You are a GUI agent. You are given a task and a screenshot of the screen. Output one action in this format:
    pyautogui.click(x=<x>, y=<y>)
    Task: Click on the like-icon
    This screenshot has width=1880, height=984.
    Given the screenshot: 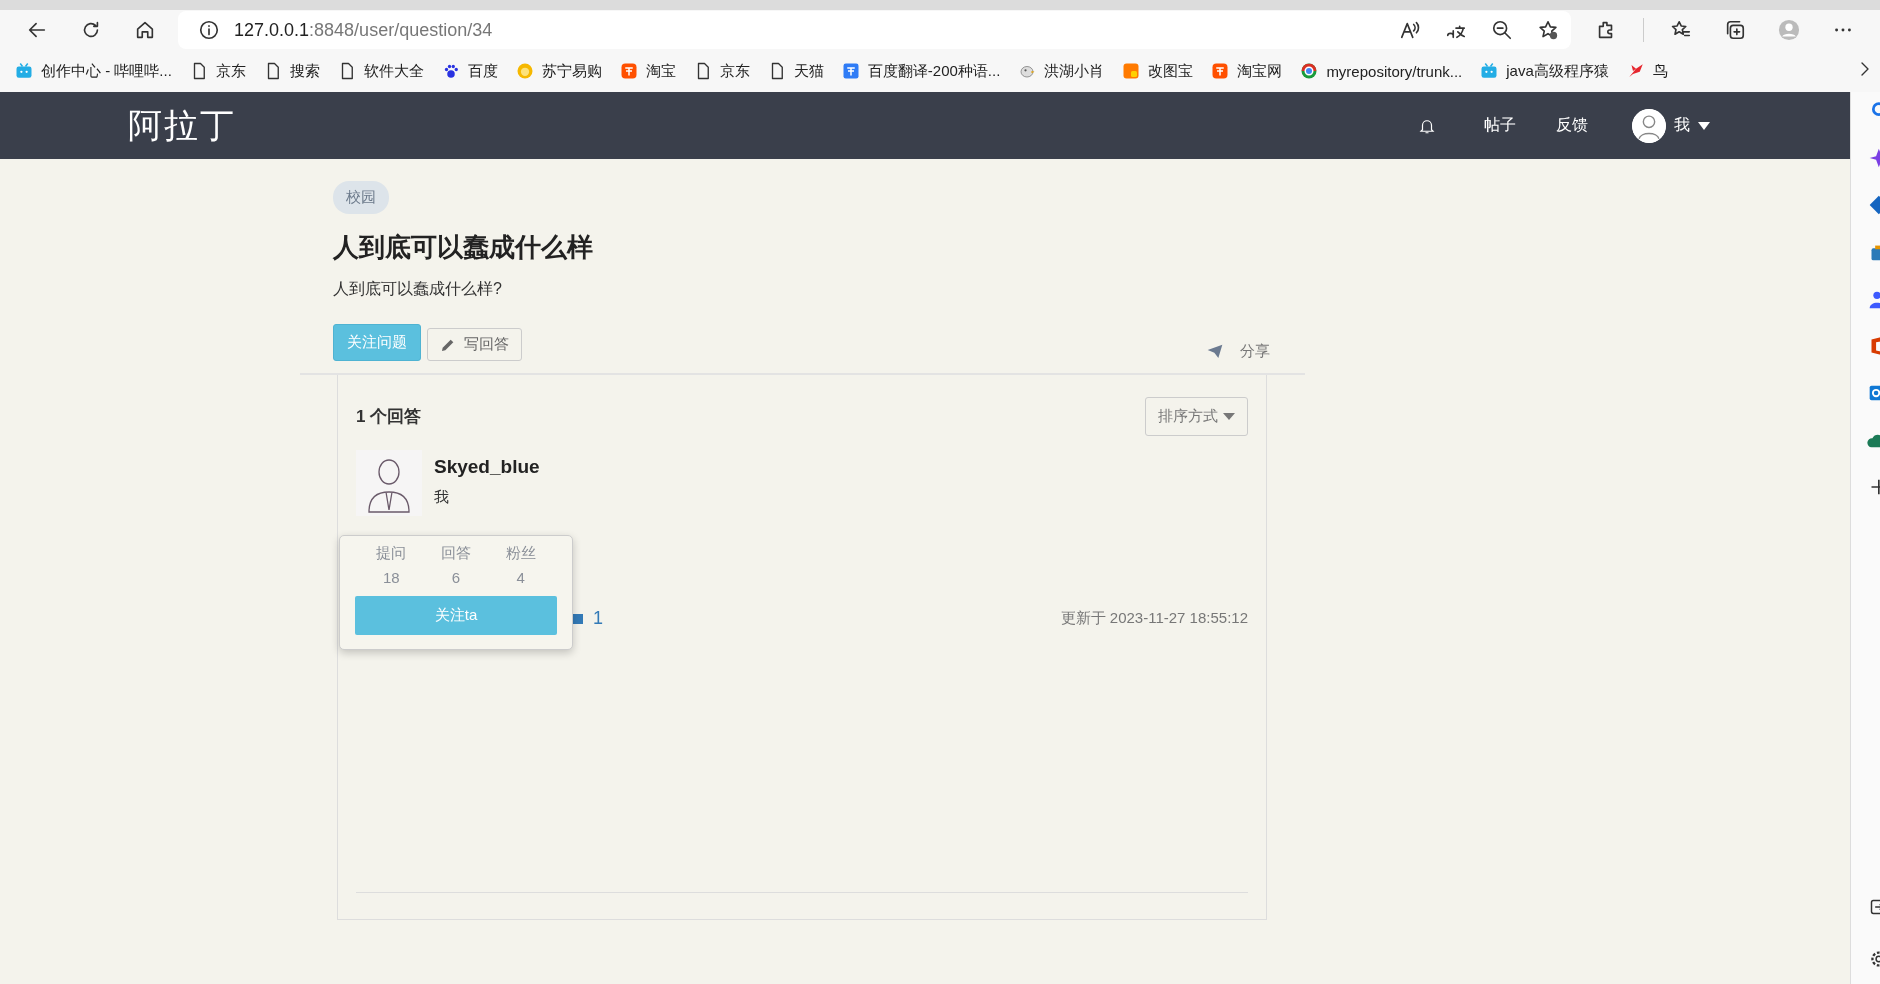 What is the action you would take?
    pyautogui.click(x=578, y=618)
    